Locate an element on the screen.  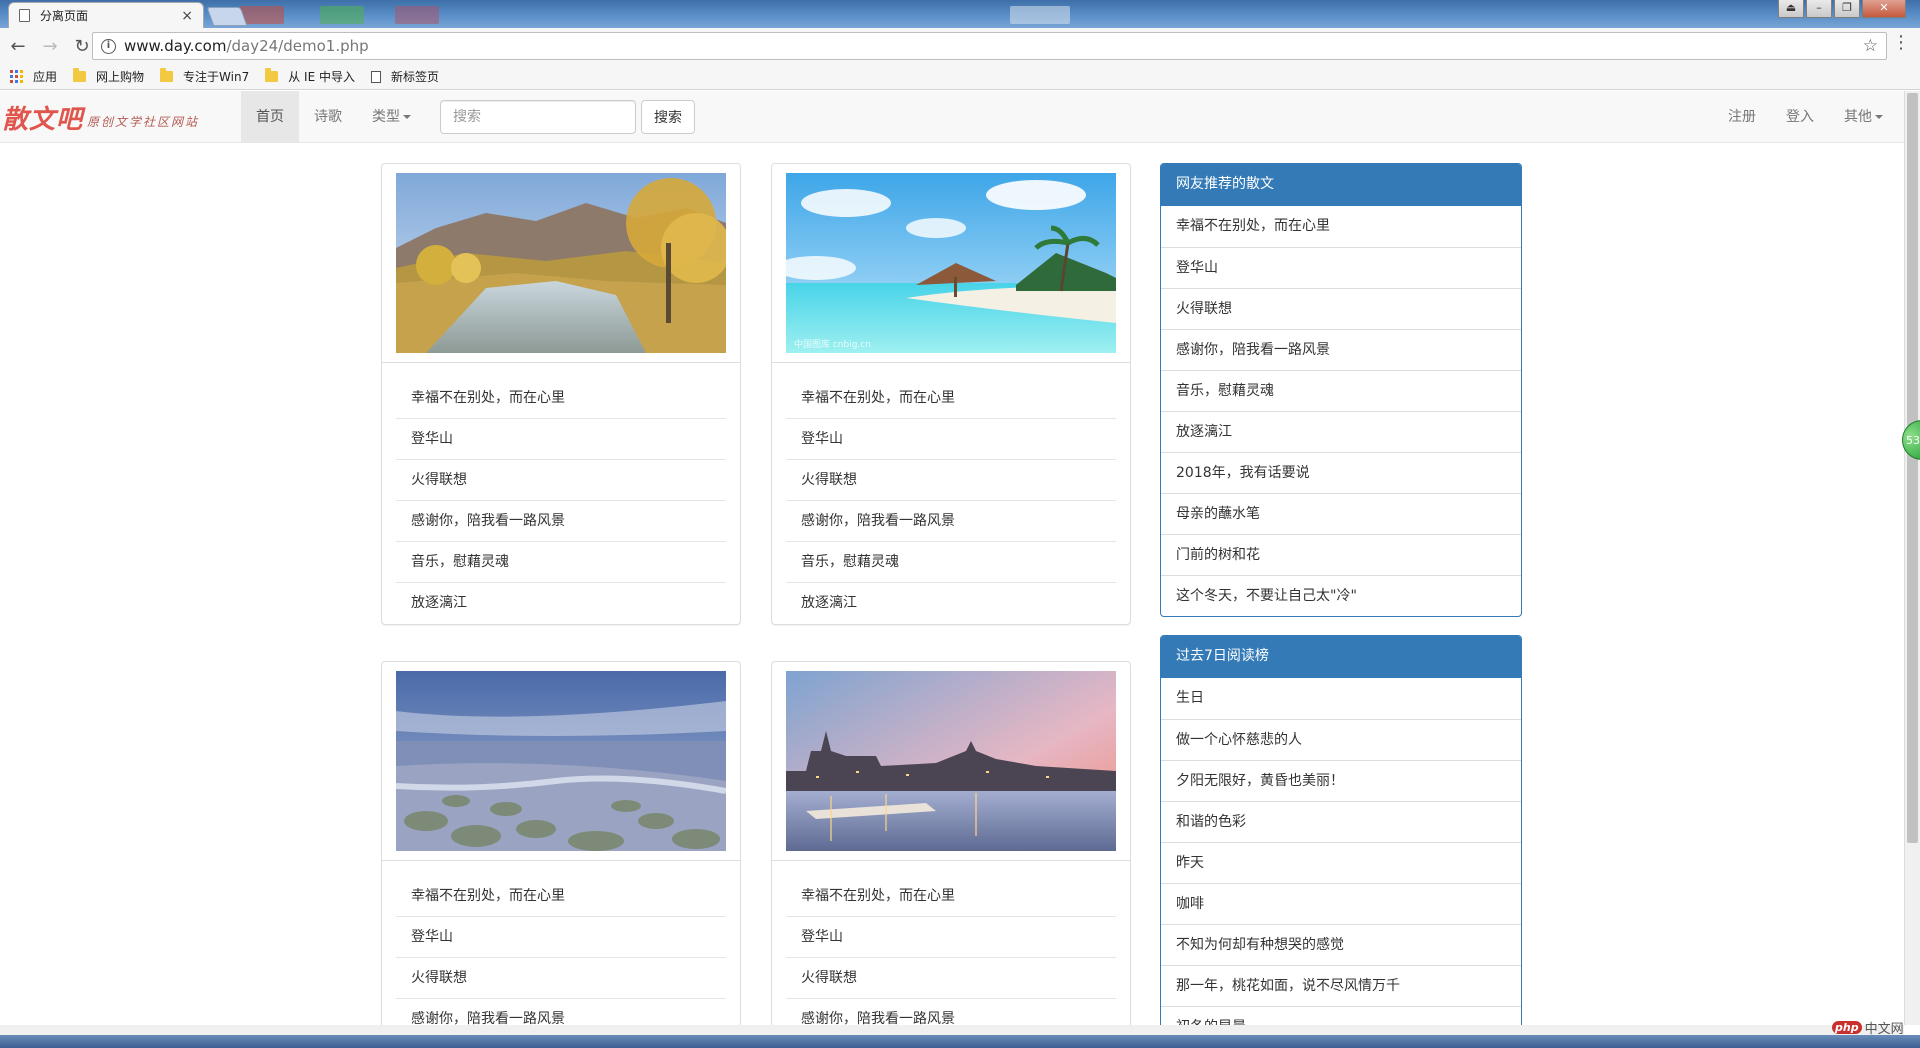
restore-button: ❐ is located at coordinates (1847, 9).